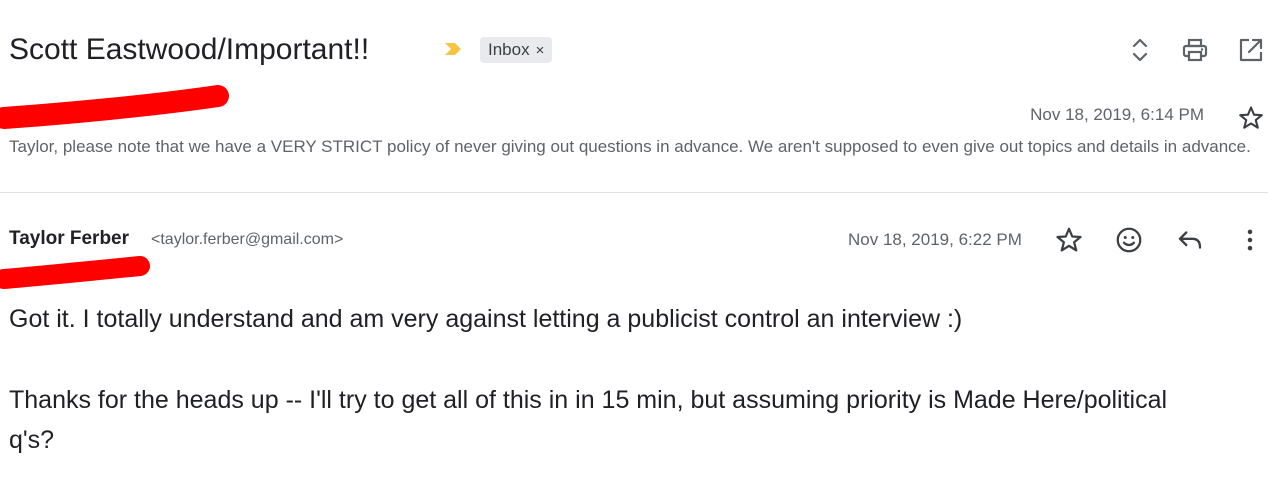 The height and width of the screenshot is (500, 1284). What do you see at coordinates (116, 109) in the screenshot?
I see `redacted-sender-name` at bounding box center [116, 109].